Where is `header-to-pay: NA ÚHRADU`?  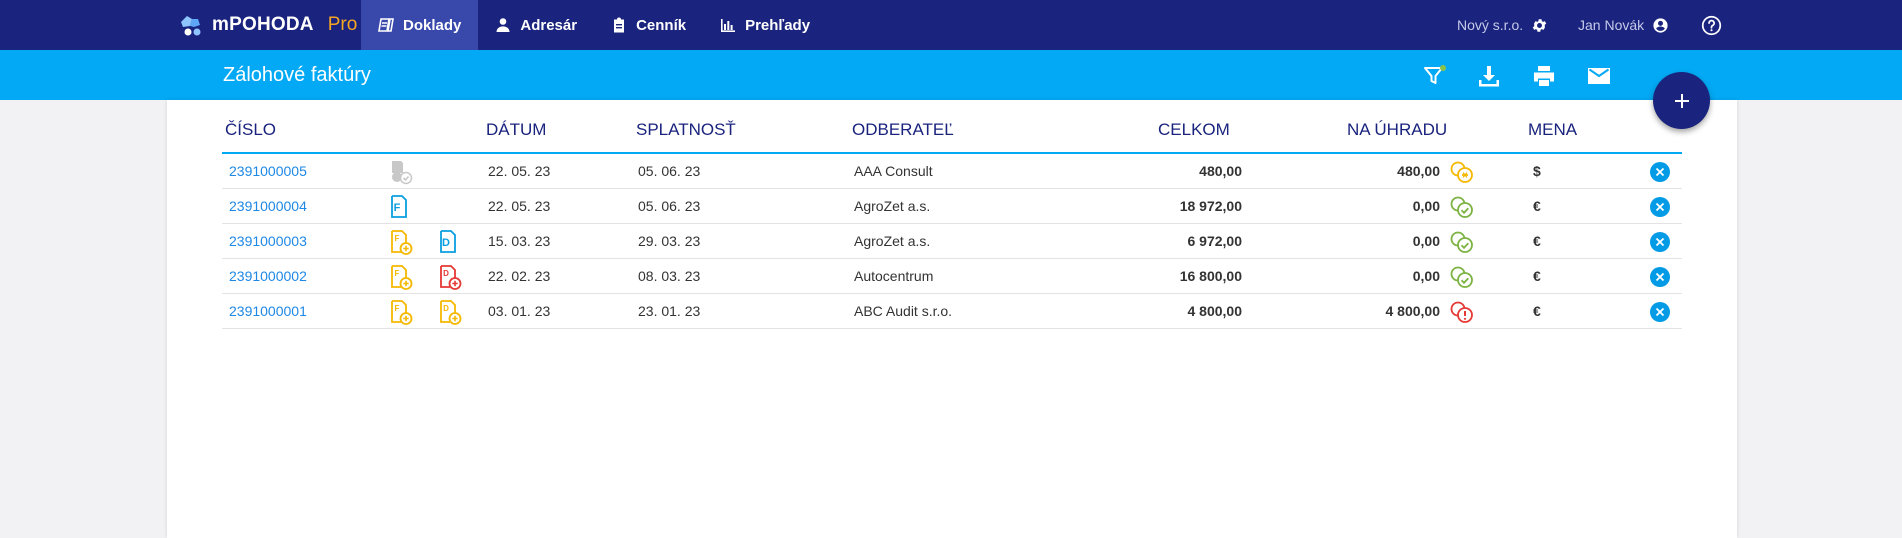
header-to-pay: NA ÚHRADU is located at coordinates (1397, 130).